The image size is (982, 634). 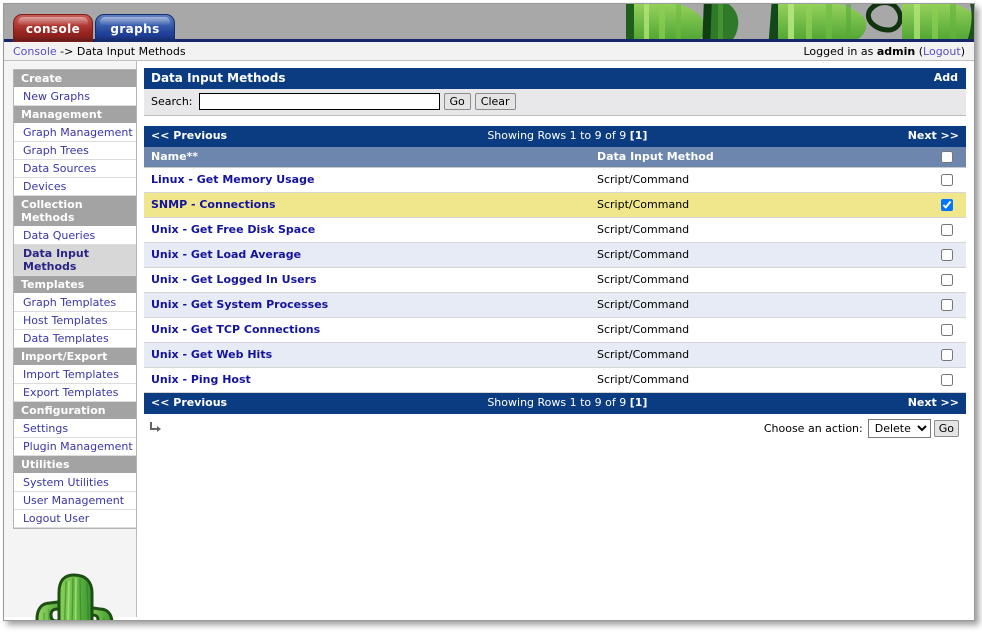 What do you see at coordinates (218, 78) in the screenshot?
I see `page-title: Data Input Methods` at bounding box center [218, 78].